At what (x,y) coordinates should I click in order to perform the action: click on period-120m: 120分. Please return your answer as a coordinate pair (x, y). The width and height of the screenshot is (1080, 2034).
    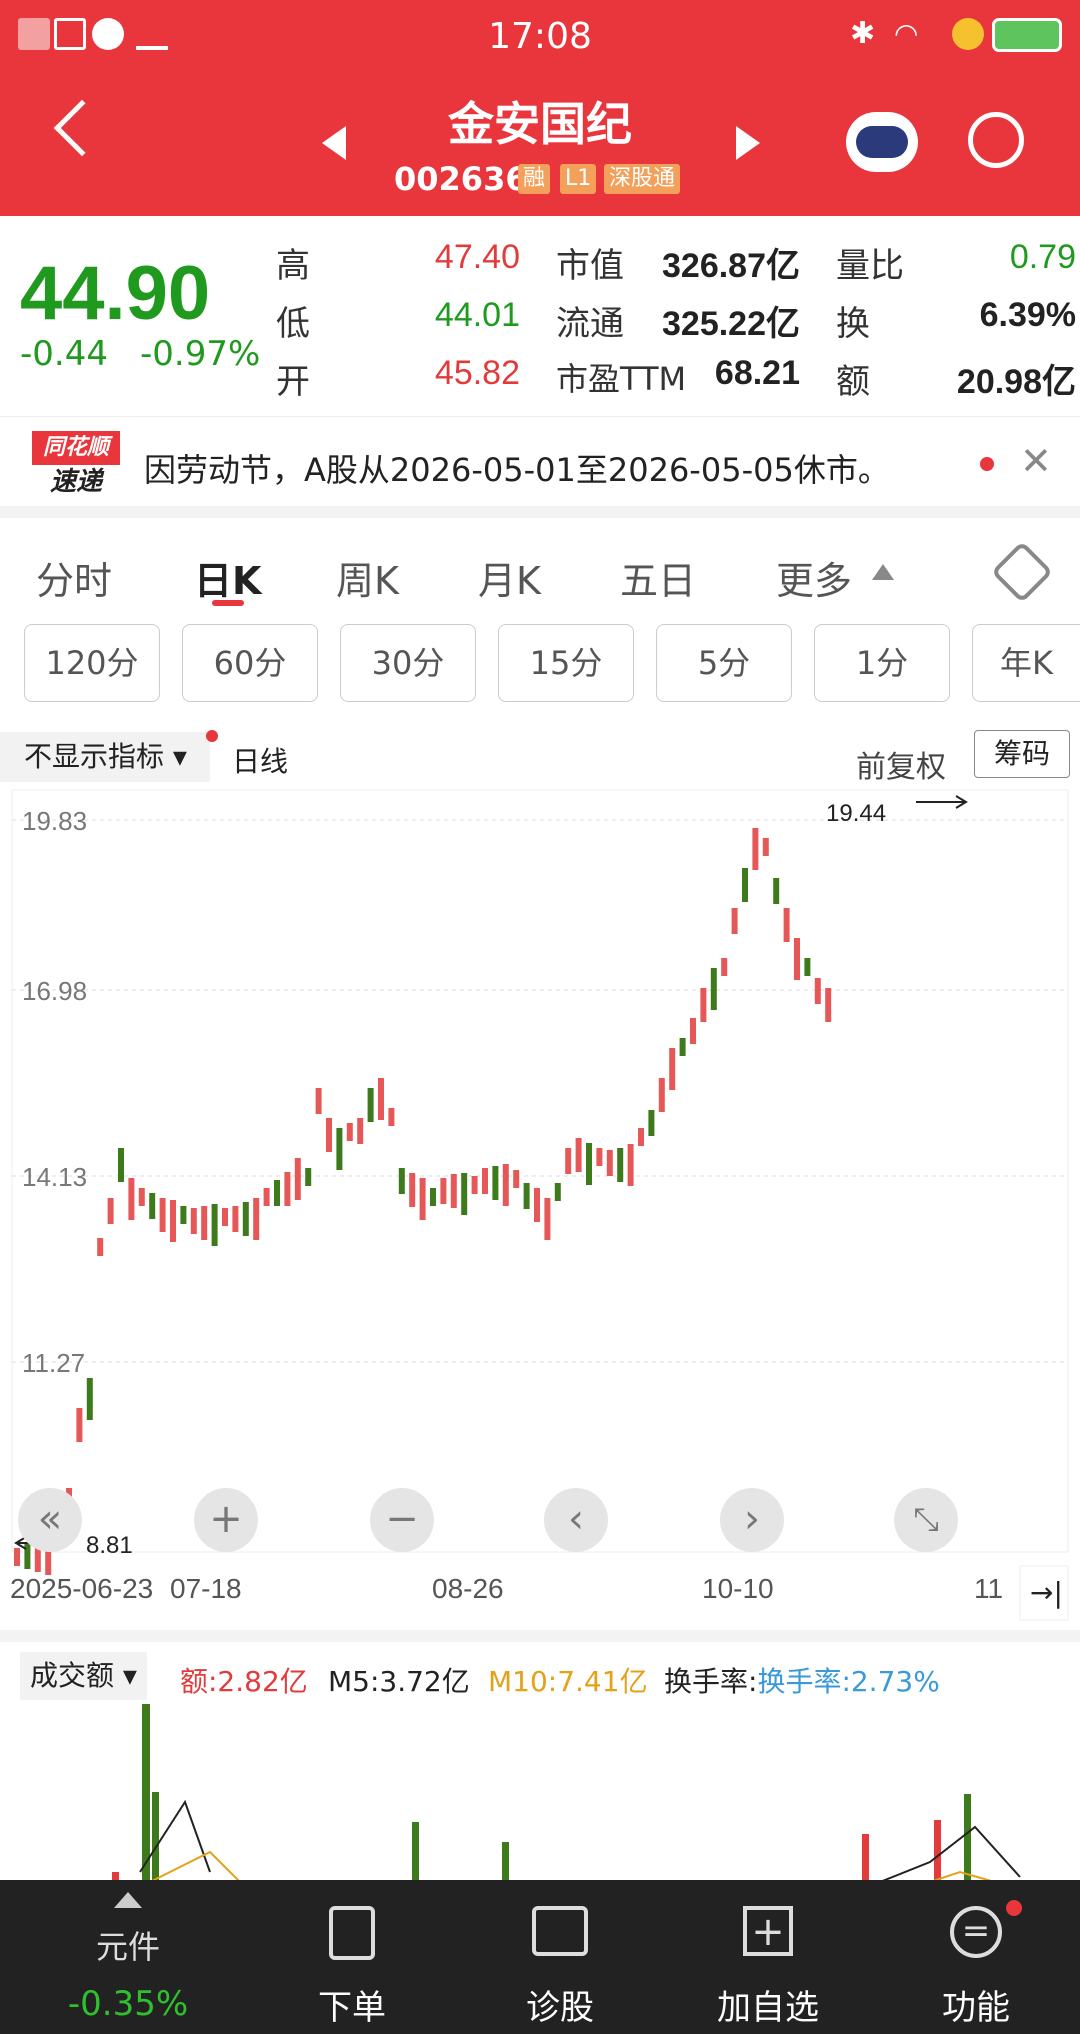
    Looking at the image, I should click on (92, 663).